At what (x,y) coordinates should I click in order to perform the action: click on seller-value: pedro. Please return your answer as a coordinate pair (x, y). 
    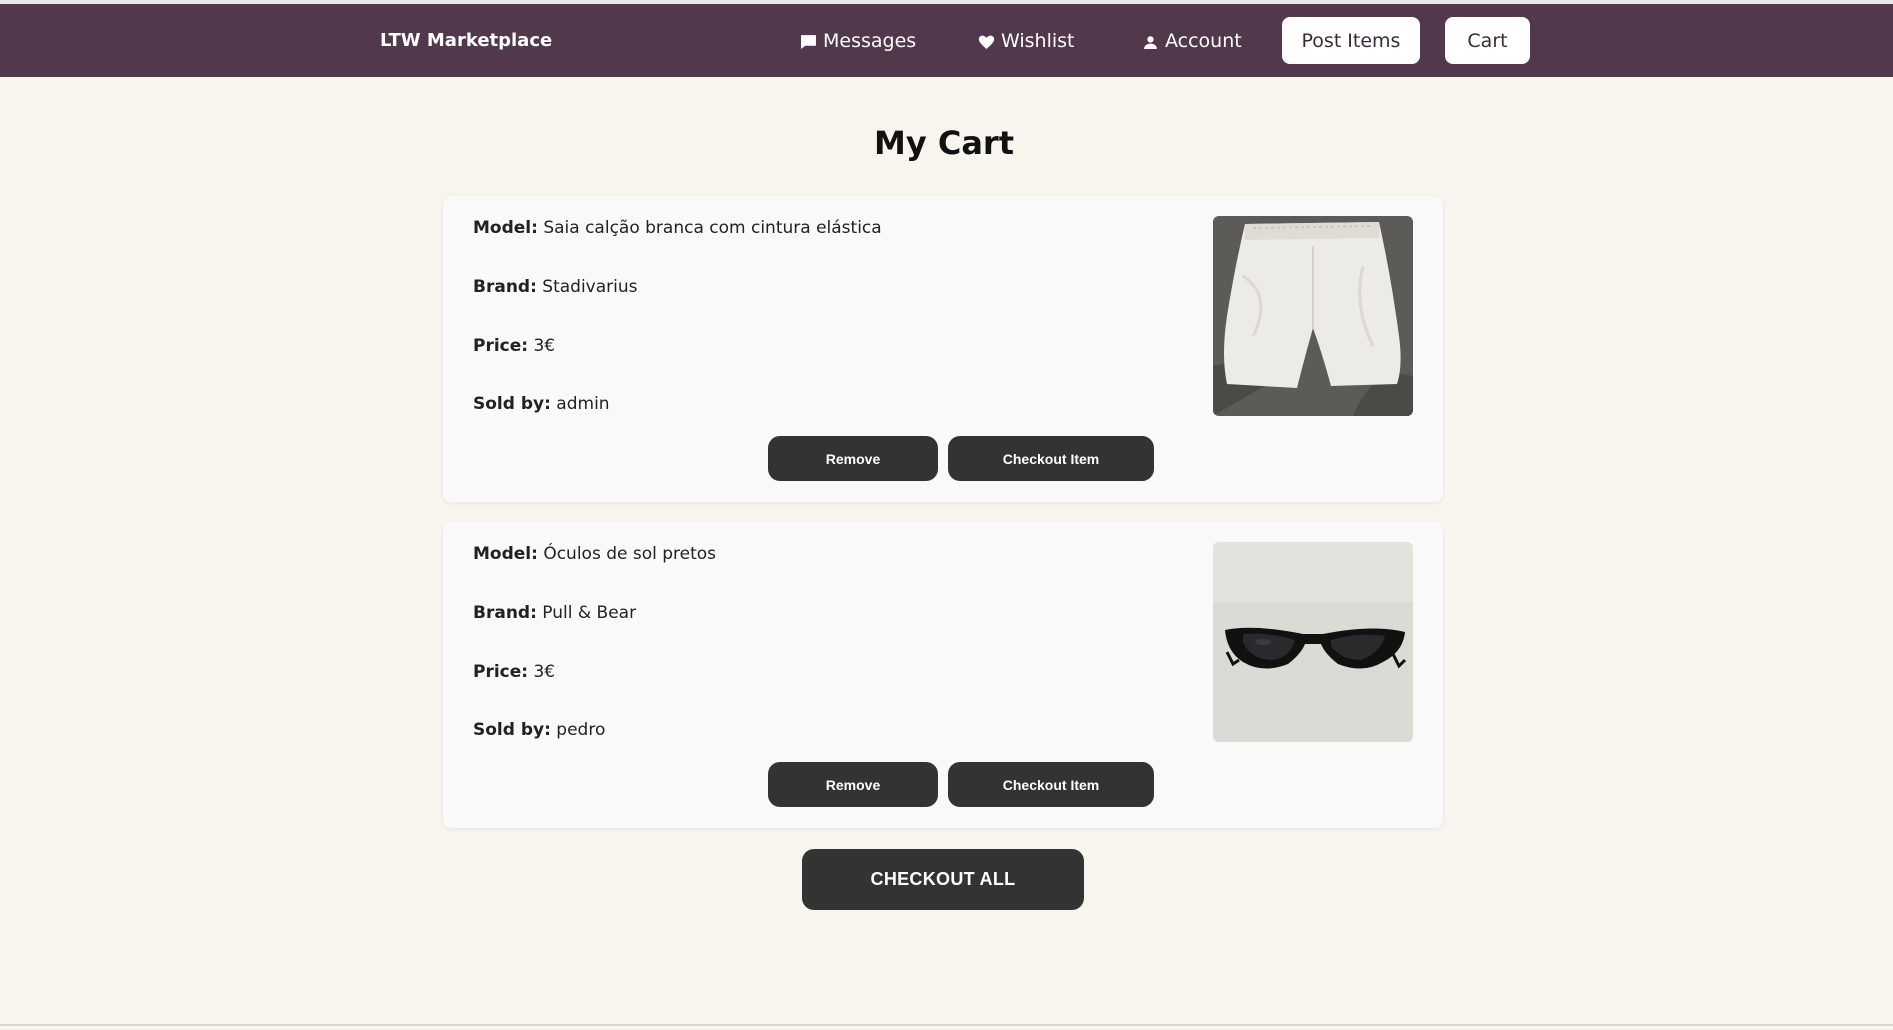
    Looking at the image, I should click on (581, 730).